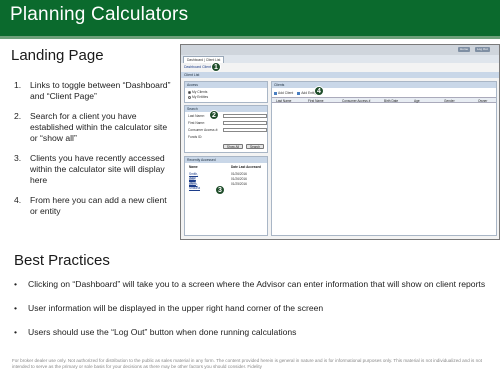 Image resolution: width=500 pixels, height=380 pixels. What do you see at coordinates (62, 260) in the screenshot?
I see `best-practices-heading: Best Practices` at bounding box center [62, 260].